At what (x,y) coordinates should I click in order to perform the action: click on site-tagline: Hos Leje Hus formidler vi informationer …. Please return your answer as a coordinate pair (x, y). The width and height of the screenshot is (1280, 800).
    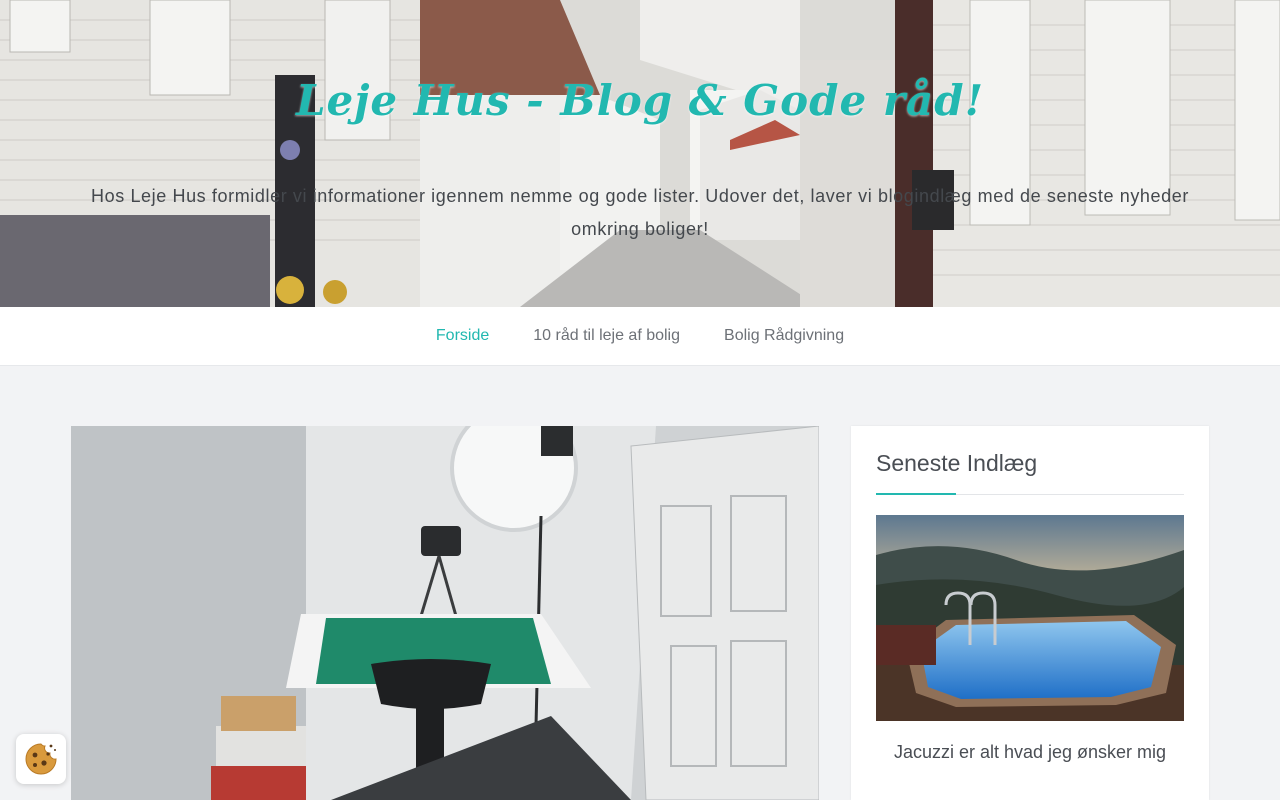
    Looking at the image, I should click on (640, 212).